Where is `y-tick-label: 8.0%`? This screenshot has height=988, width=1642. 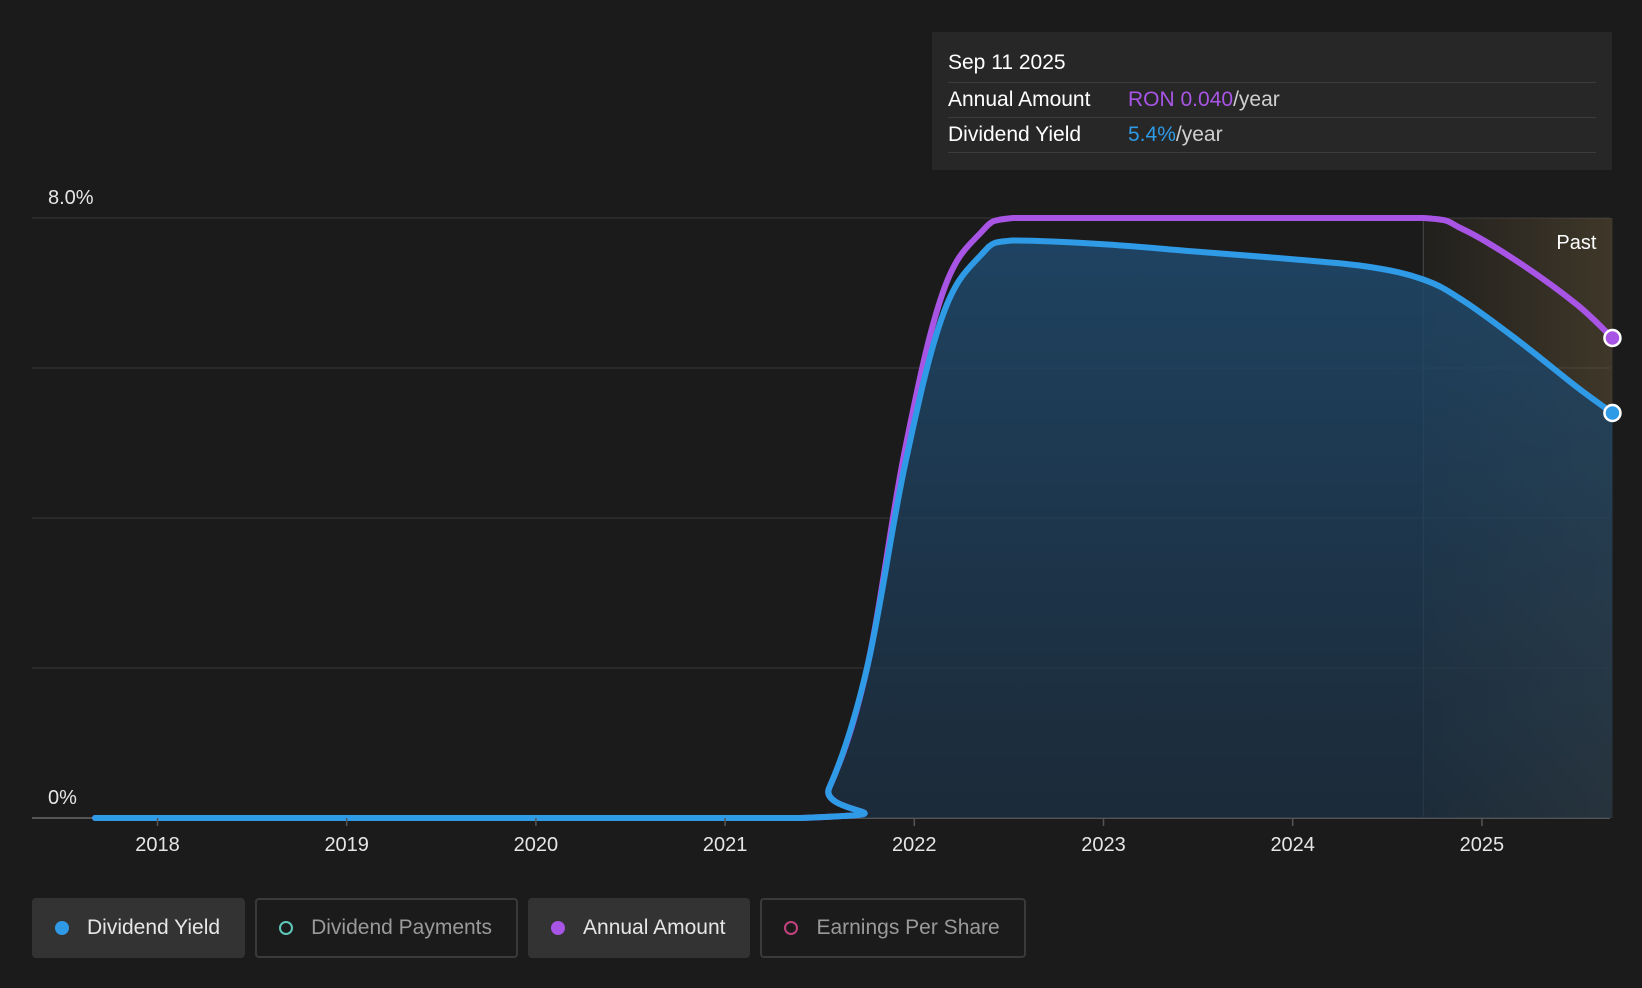 y-tick-label: 8.0% is located at coordinates (71, 198).